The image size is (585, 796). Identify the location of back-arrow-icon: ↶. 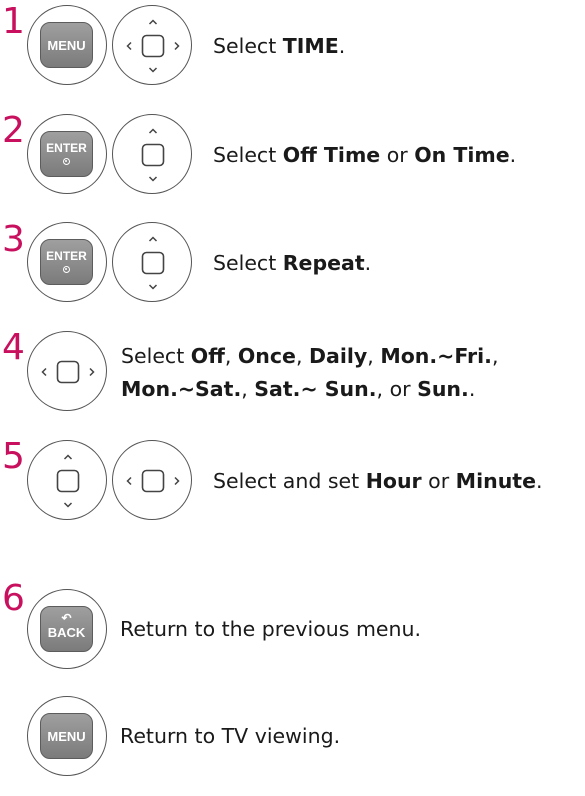
(66, 618).